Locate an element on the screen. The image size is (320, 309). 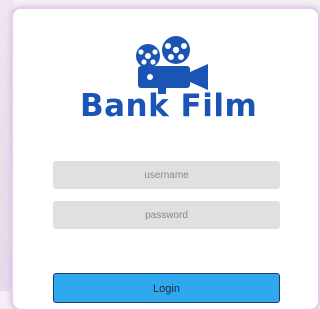
username-input is located at coordinates (166, 175).